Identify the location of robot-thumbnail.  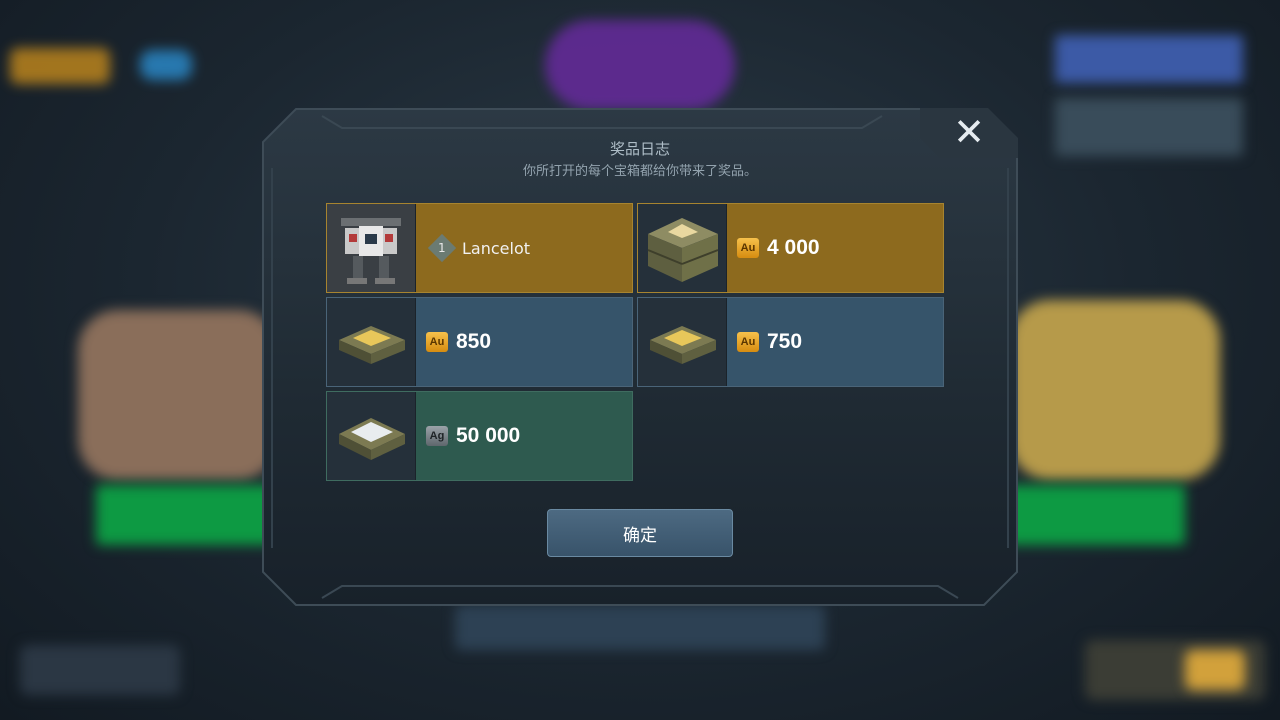
(371, 248).